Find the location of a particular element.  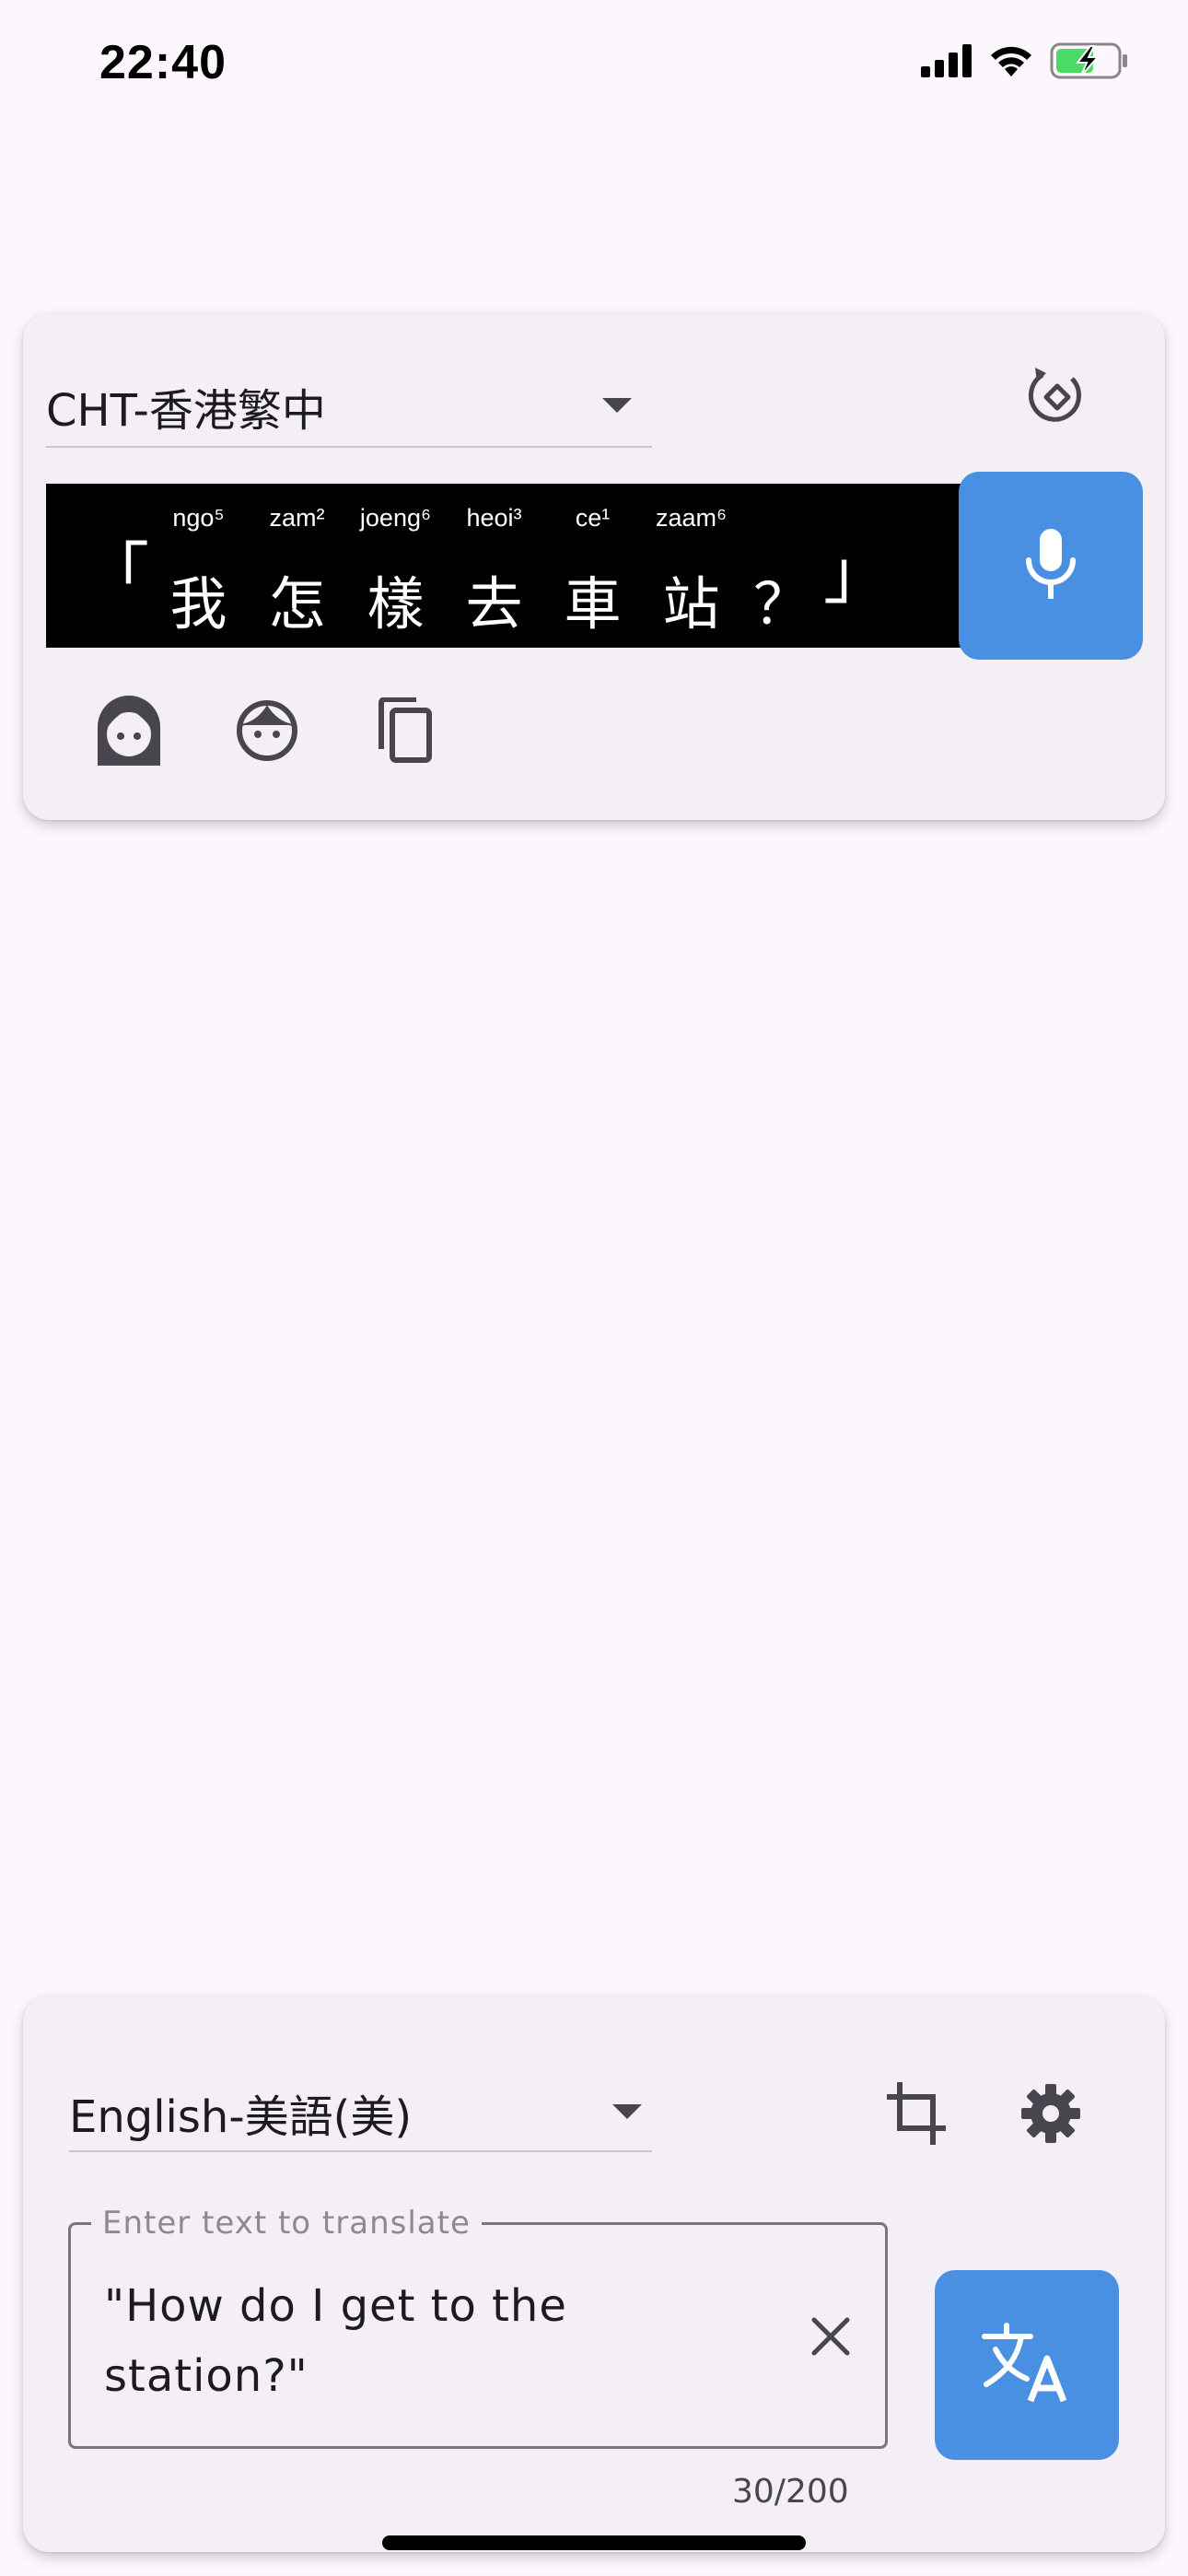

char-cell: ce¹ 車 is located at coordinates (592, 570).